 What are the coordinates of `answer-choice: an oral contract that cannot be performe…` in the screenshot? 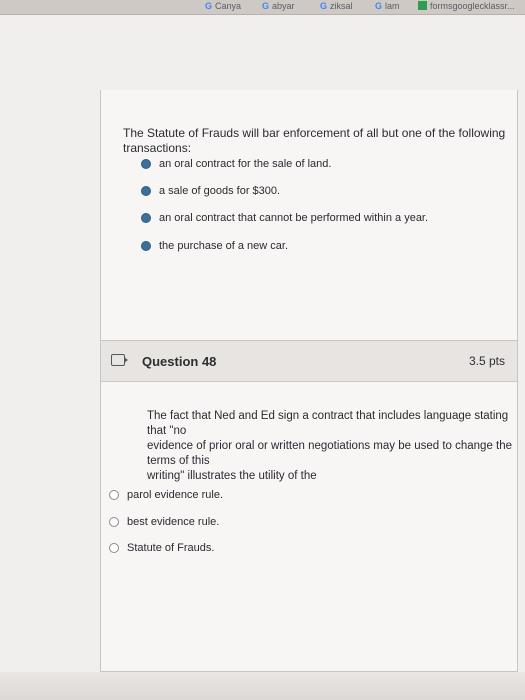 It's located at (284, 218).